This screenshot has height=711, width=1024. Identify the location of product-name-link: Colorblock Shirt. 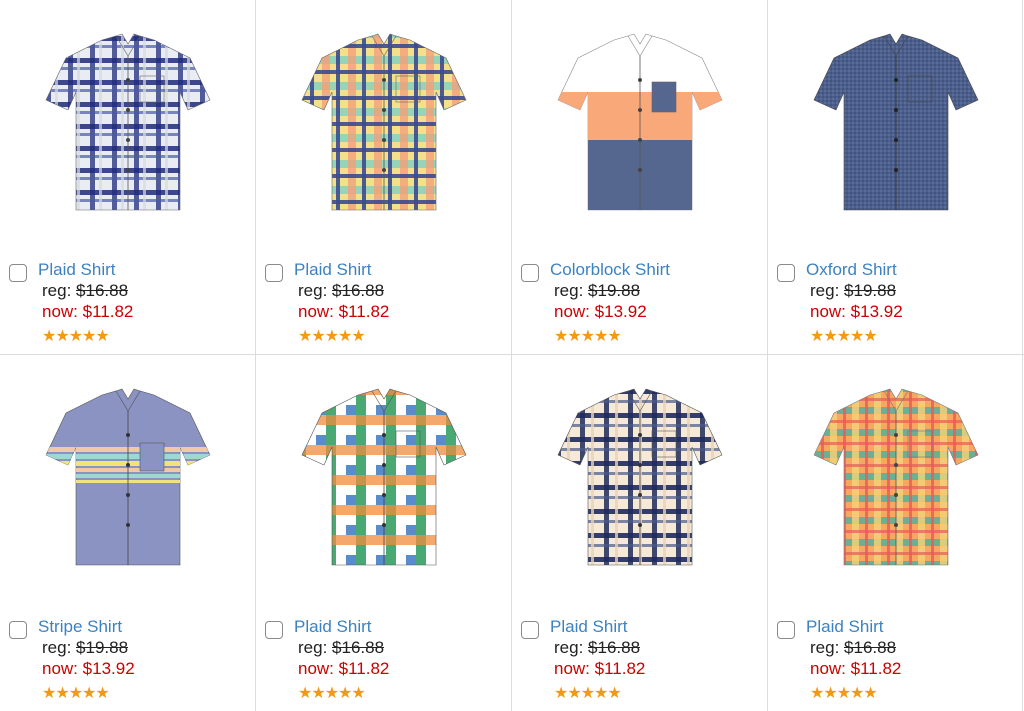
(610, 270).